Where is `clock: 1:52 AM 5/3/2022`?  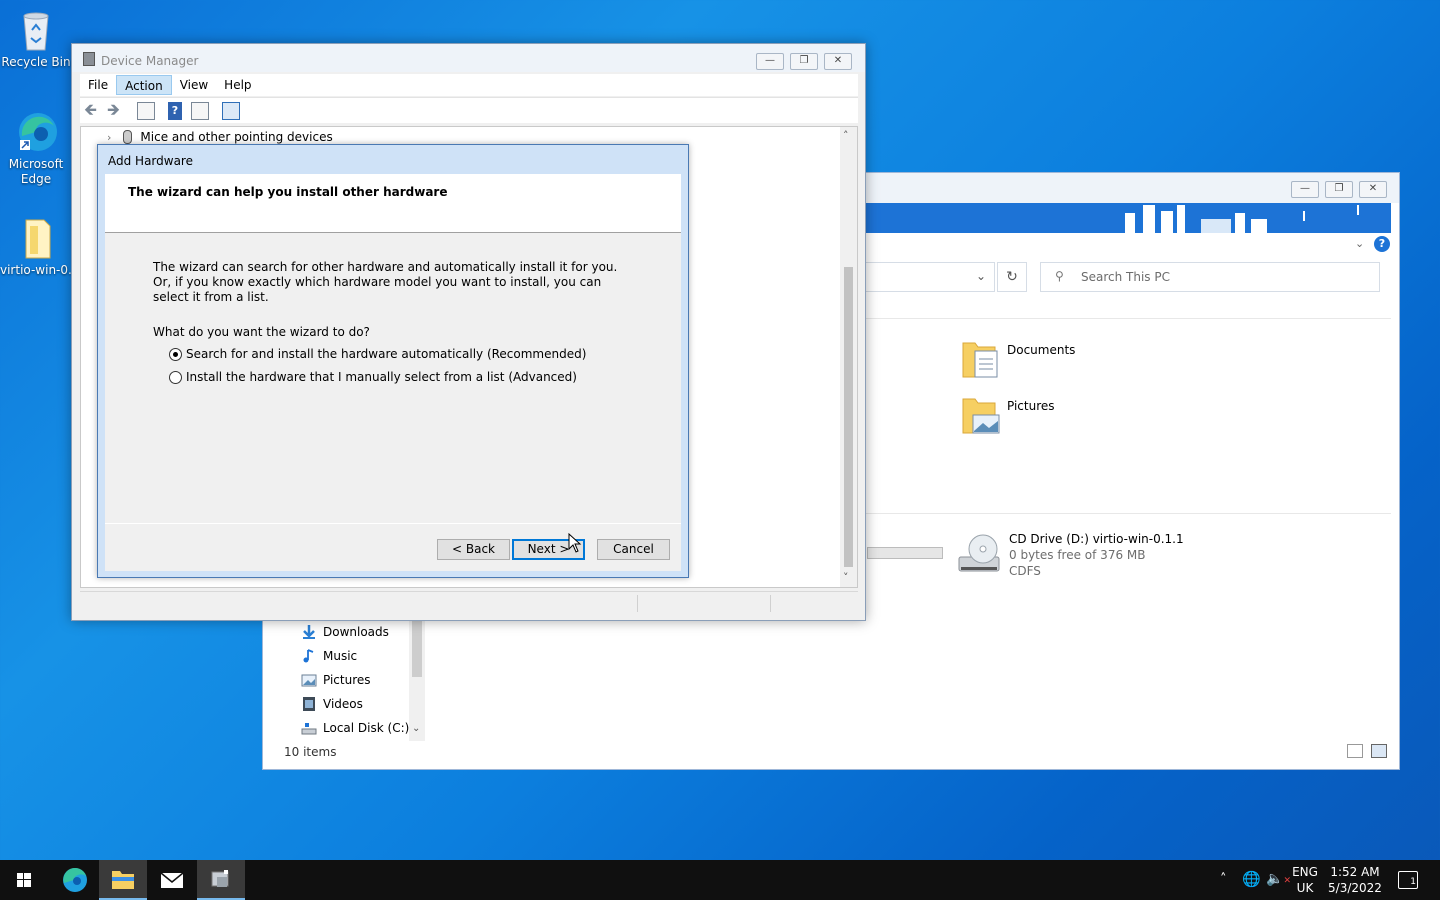
clock: 1:52 AM 5/3/2022 is located at coordinates (1355, 880).